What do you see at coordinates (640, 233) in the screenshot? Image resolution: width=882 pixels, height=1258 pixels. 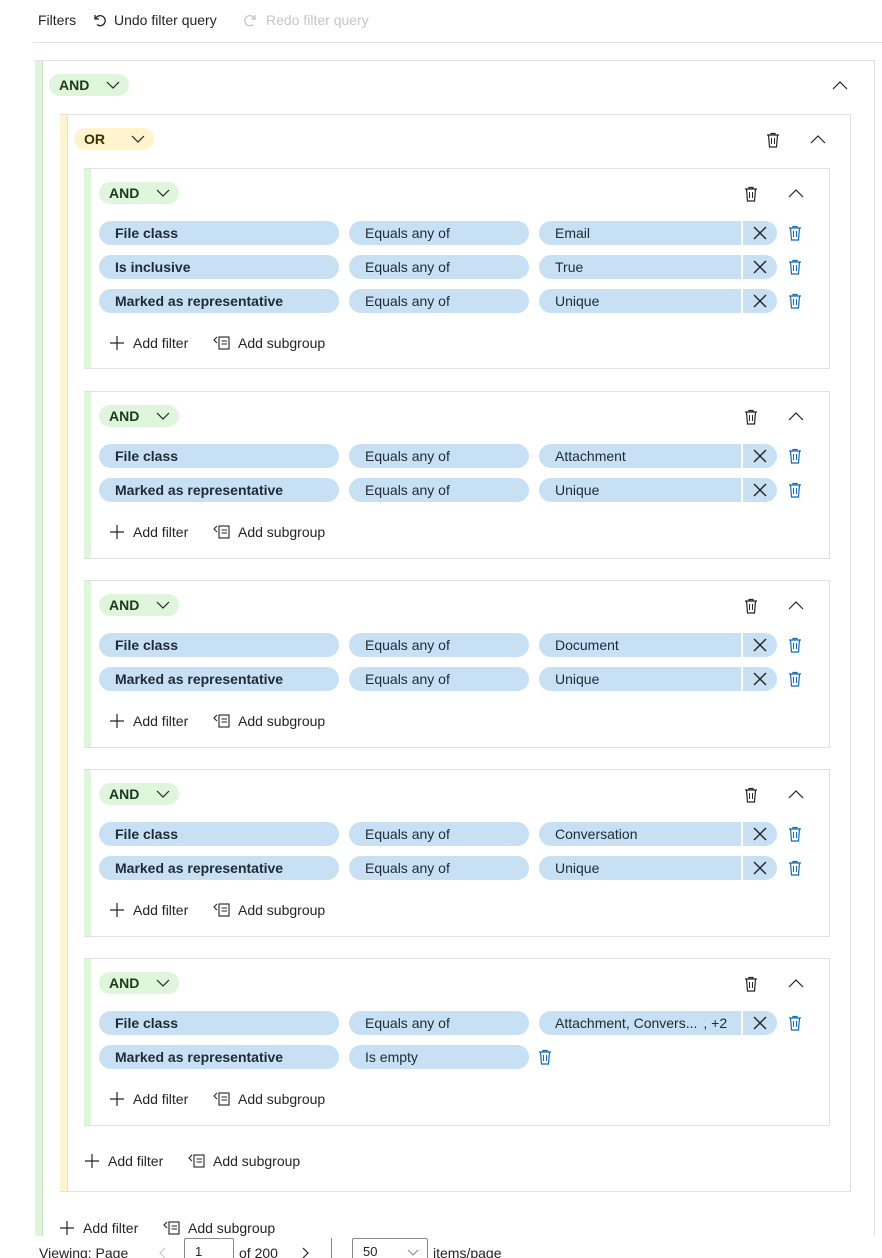 I see `filter-value-chip: Email` at bounding box center [640, 233].